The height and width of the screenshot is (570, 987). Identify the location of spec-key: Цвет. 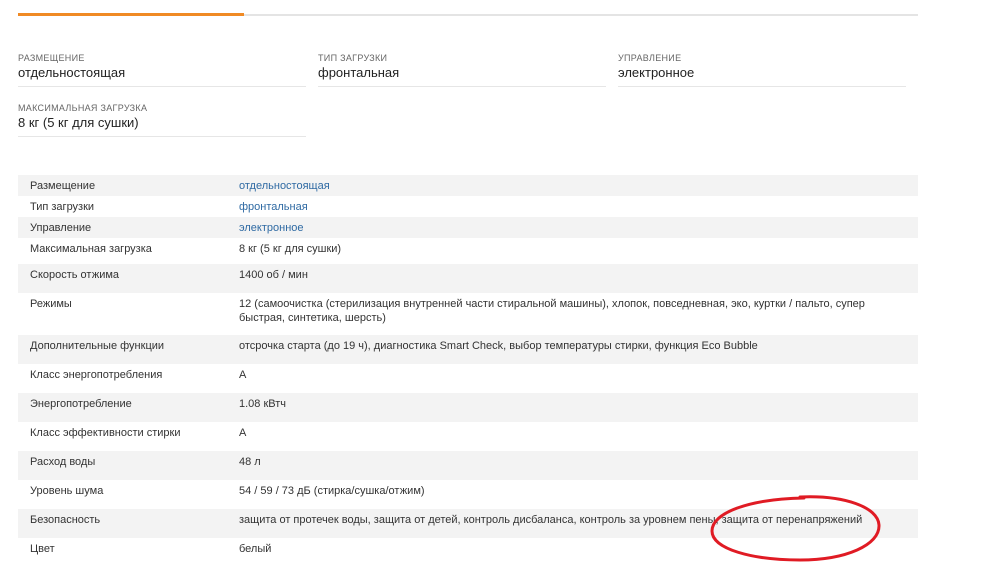
(42, 549).